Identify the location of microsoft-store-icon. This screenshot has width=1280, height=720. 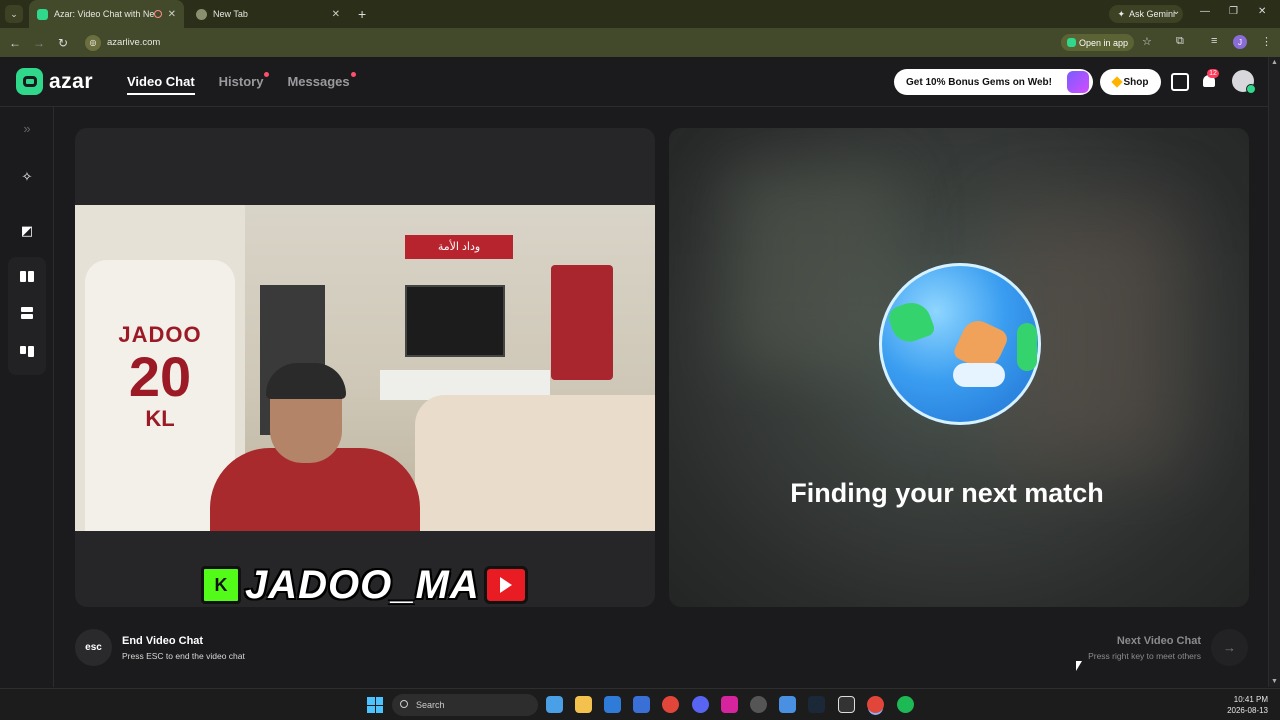
(641, 704).